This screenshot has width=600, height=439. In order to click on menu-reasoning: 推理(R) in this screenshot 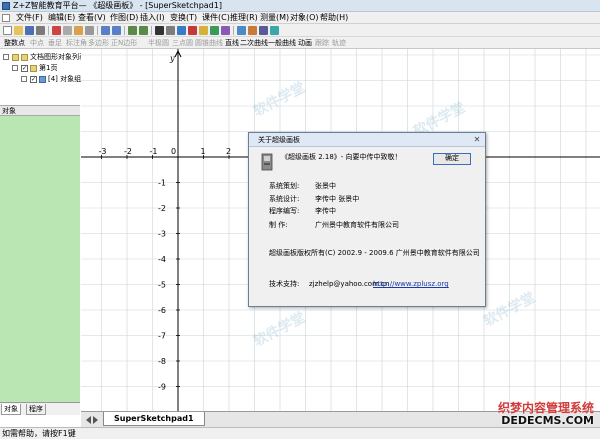, I will do `click(244, 18)`.